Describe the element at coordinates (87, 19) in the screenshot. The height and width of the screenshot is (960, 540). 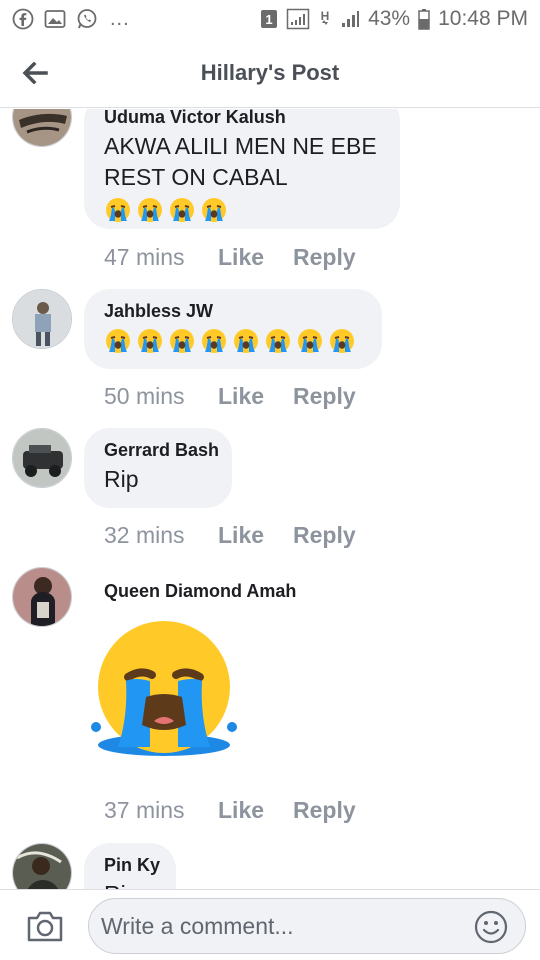
I see `whatsapp-icon` at that location.